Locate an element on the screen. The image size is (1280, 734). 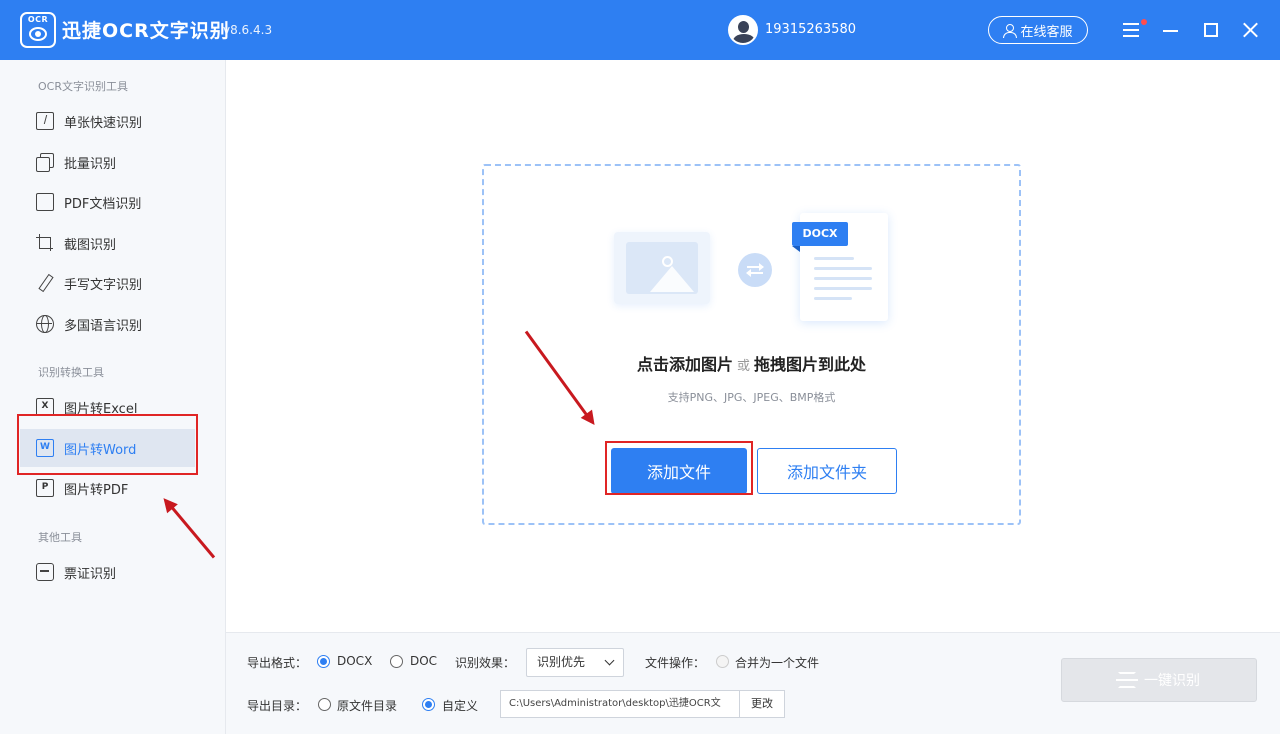
dir-original-label: 原文件目录 is located at coordinates (367, 705).